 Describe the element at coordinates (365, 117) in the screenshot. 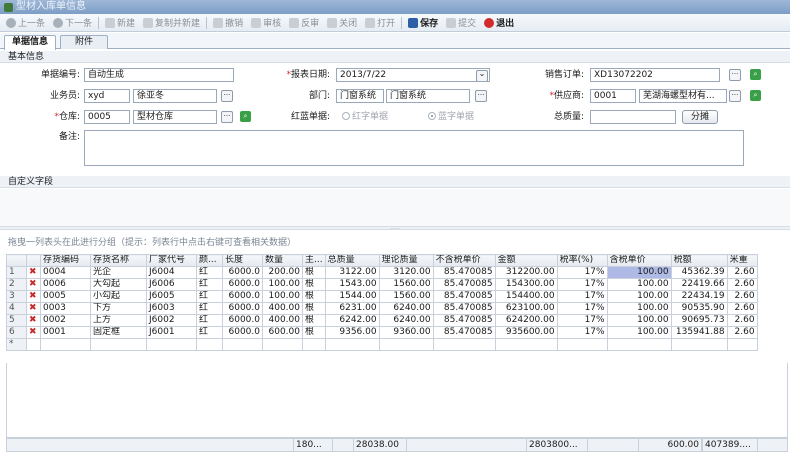

I see `red-doc-radio: 红字单据` at that location.